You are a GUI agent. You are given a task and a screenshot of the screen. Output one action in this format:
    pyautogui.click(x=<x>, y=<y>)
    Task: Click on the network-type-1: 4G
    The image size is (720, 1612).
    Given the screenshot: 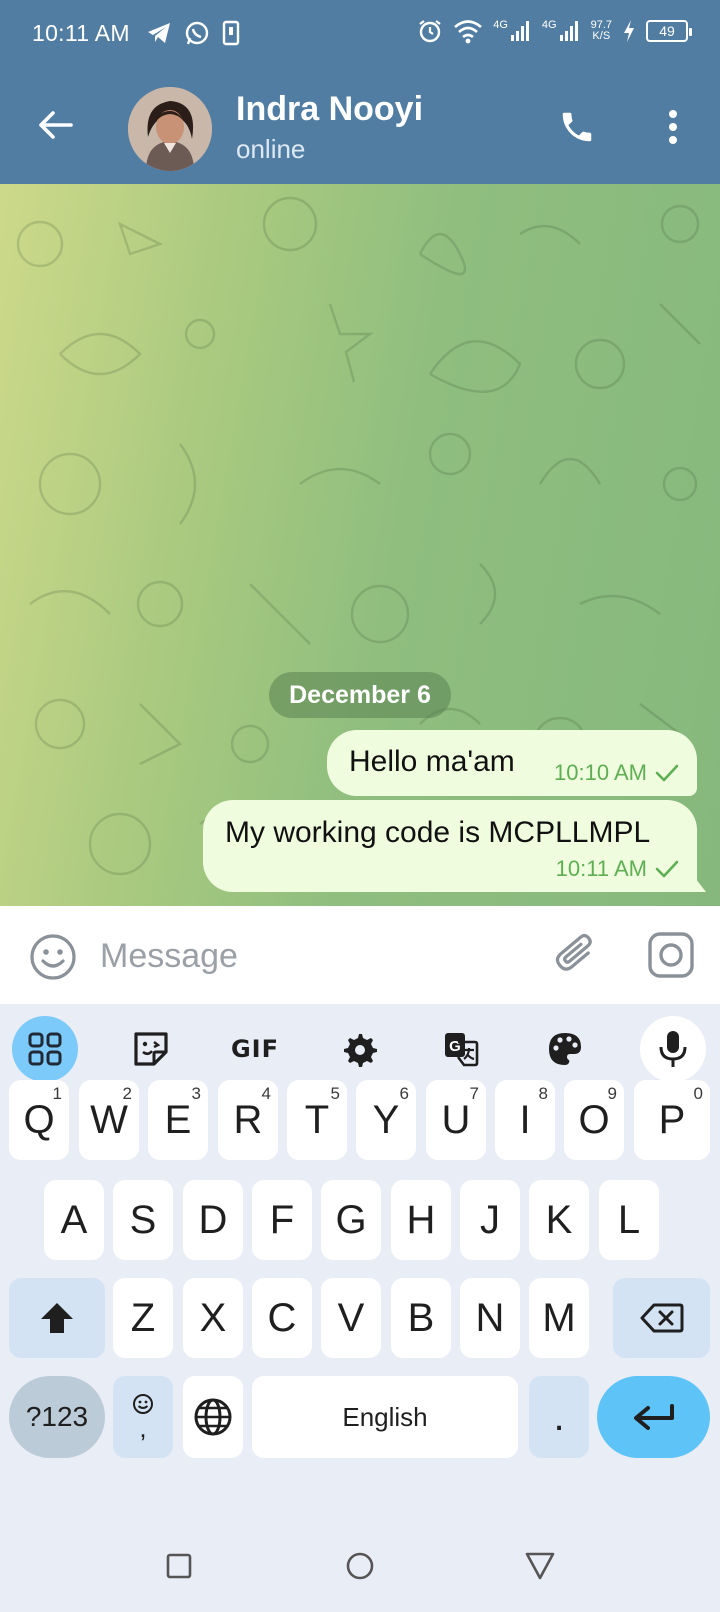 What is the action you would take?
    pyautogui.click(x=500, y=25)
    